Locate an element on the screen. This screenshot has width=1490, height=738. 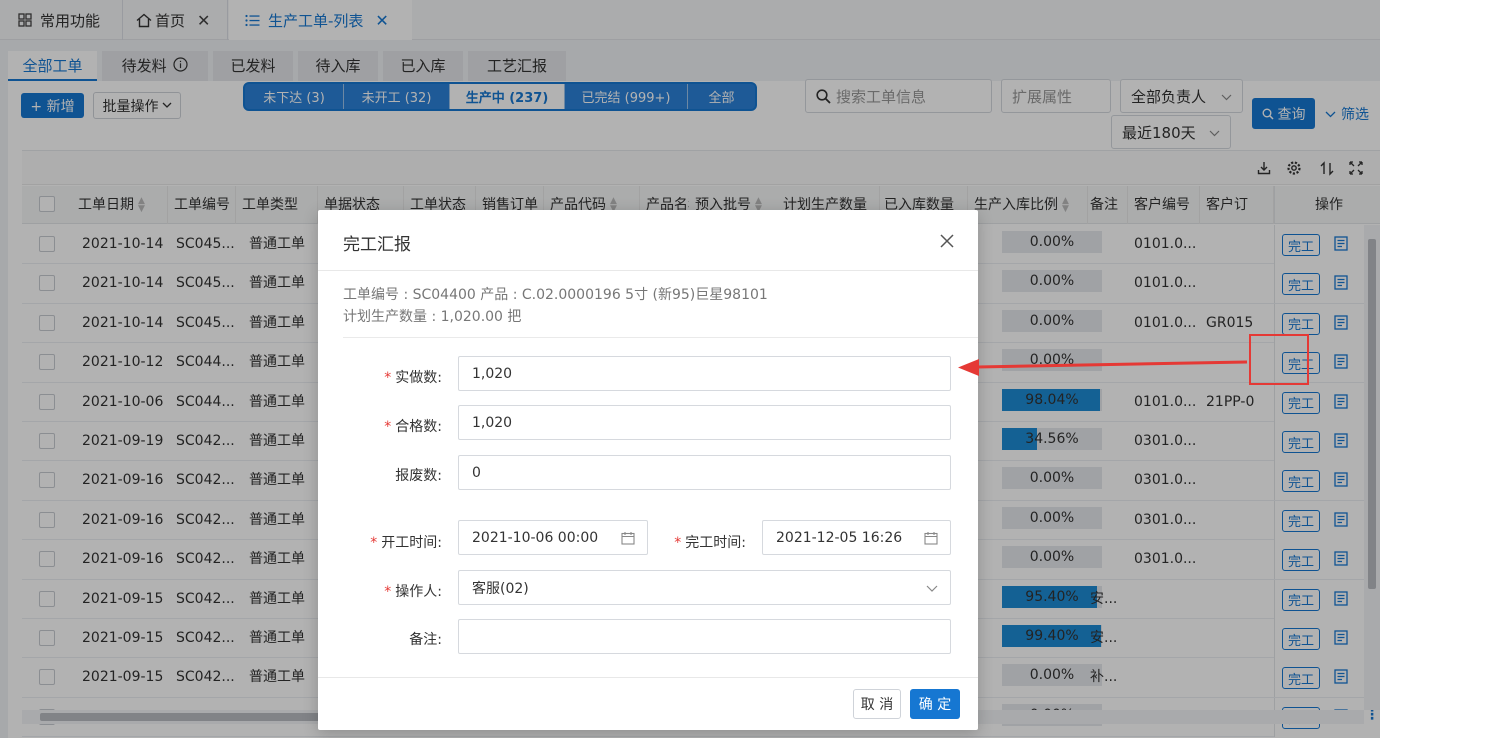
dialog-footer: 取 消 确 定 is located at coordinates (648, 703).